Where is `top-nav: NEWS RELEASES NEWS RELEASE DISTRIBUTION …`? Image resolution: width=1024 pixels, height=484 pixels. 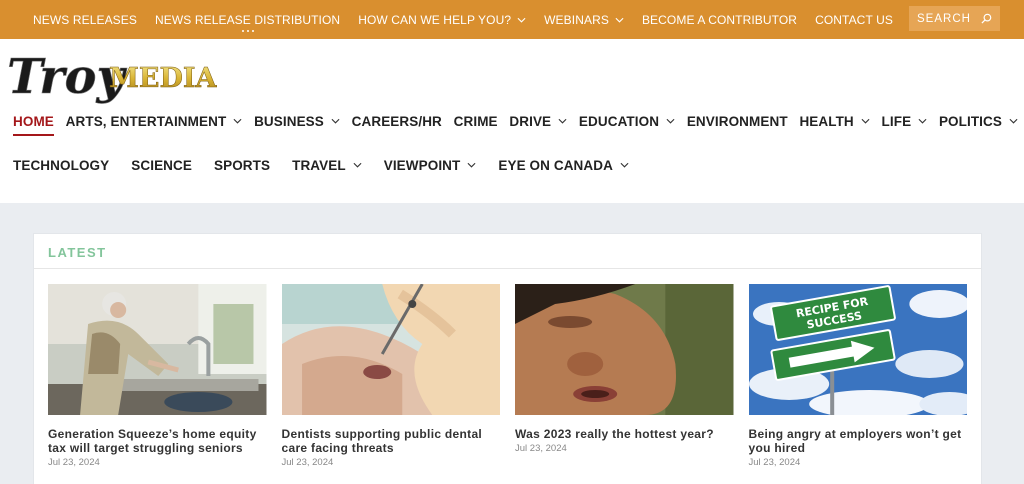
top-nav: NEWS RELEASES NEWS RELEASE DISTRIBUTION … is located at coordinates (472, 19).